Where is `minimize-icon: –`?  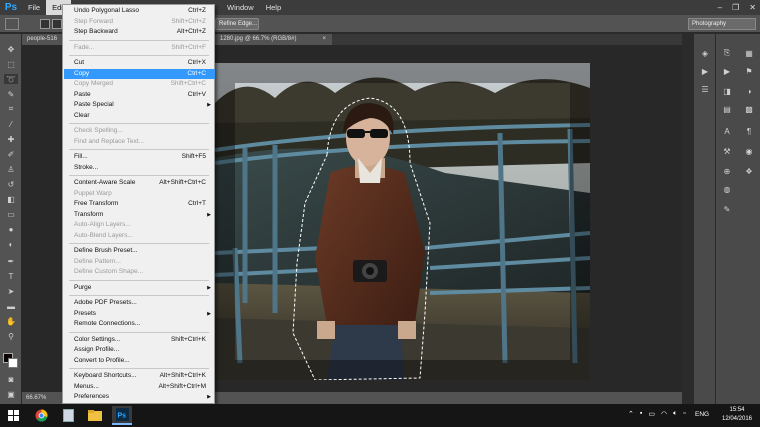
minimize-icon: – is located at coordinates (720, 7).